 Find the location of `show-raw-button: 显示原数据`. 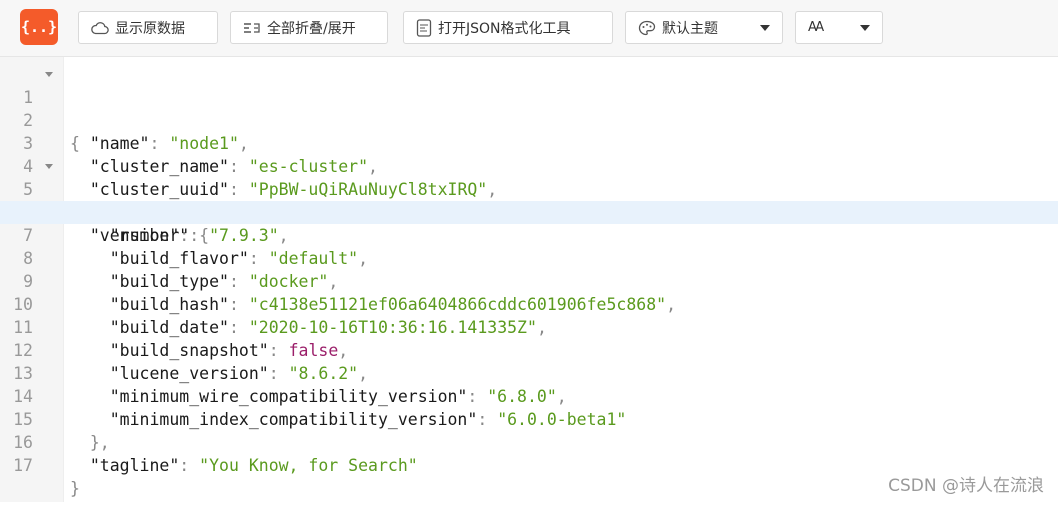

show-raw-button: 显示原数据 is located at coordinates (148, 27).